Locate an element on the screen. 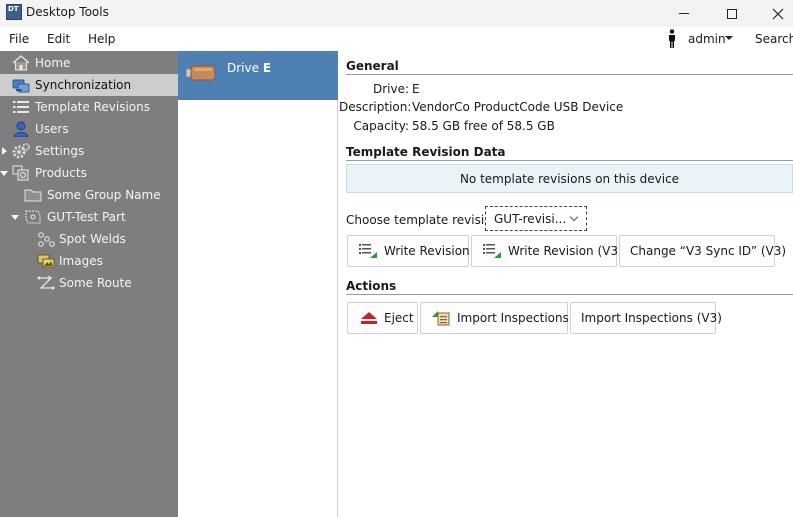 The width and height of the screenshot is (793, 517). list-icon is located at coordinates (21, 107).